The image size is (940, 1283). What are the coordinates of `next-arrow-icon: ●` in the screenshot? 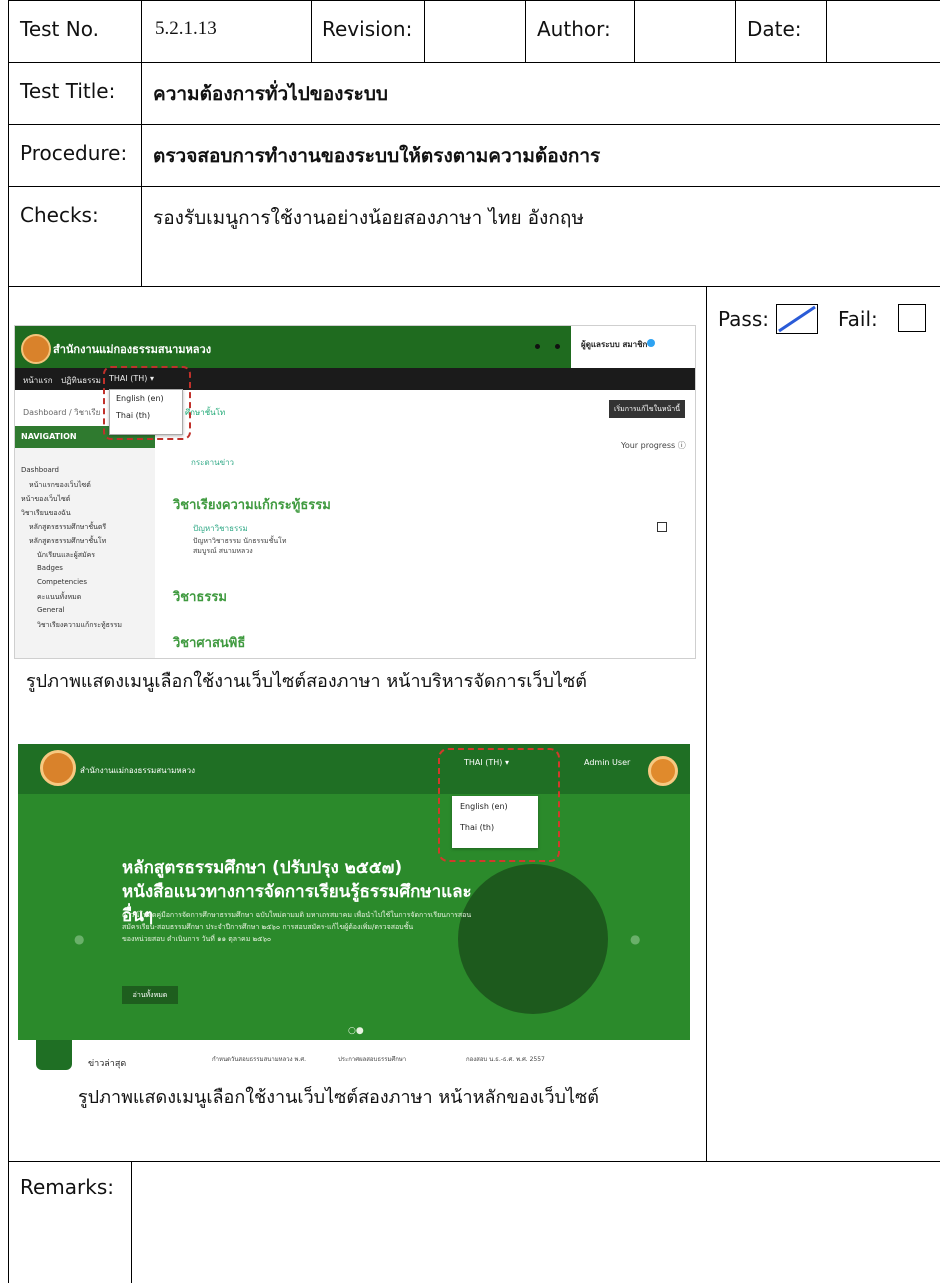 It's located at (635, 939).